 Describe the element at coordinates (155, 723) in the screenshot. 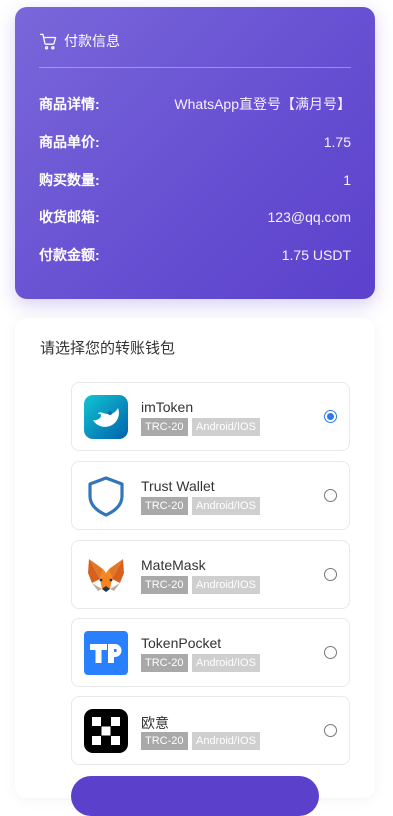

I see `wallet-name: 欧意` at that location.